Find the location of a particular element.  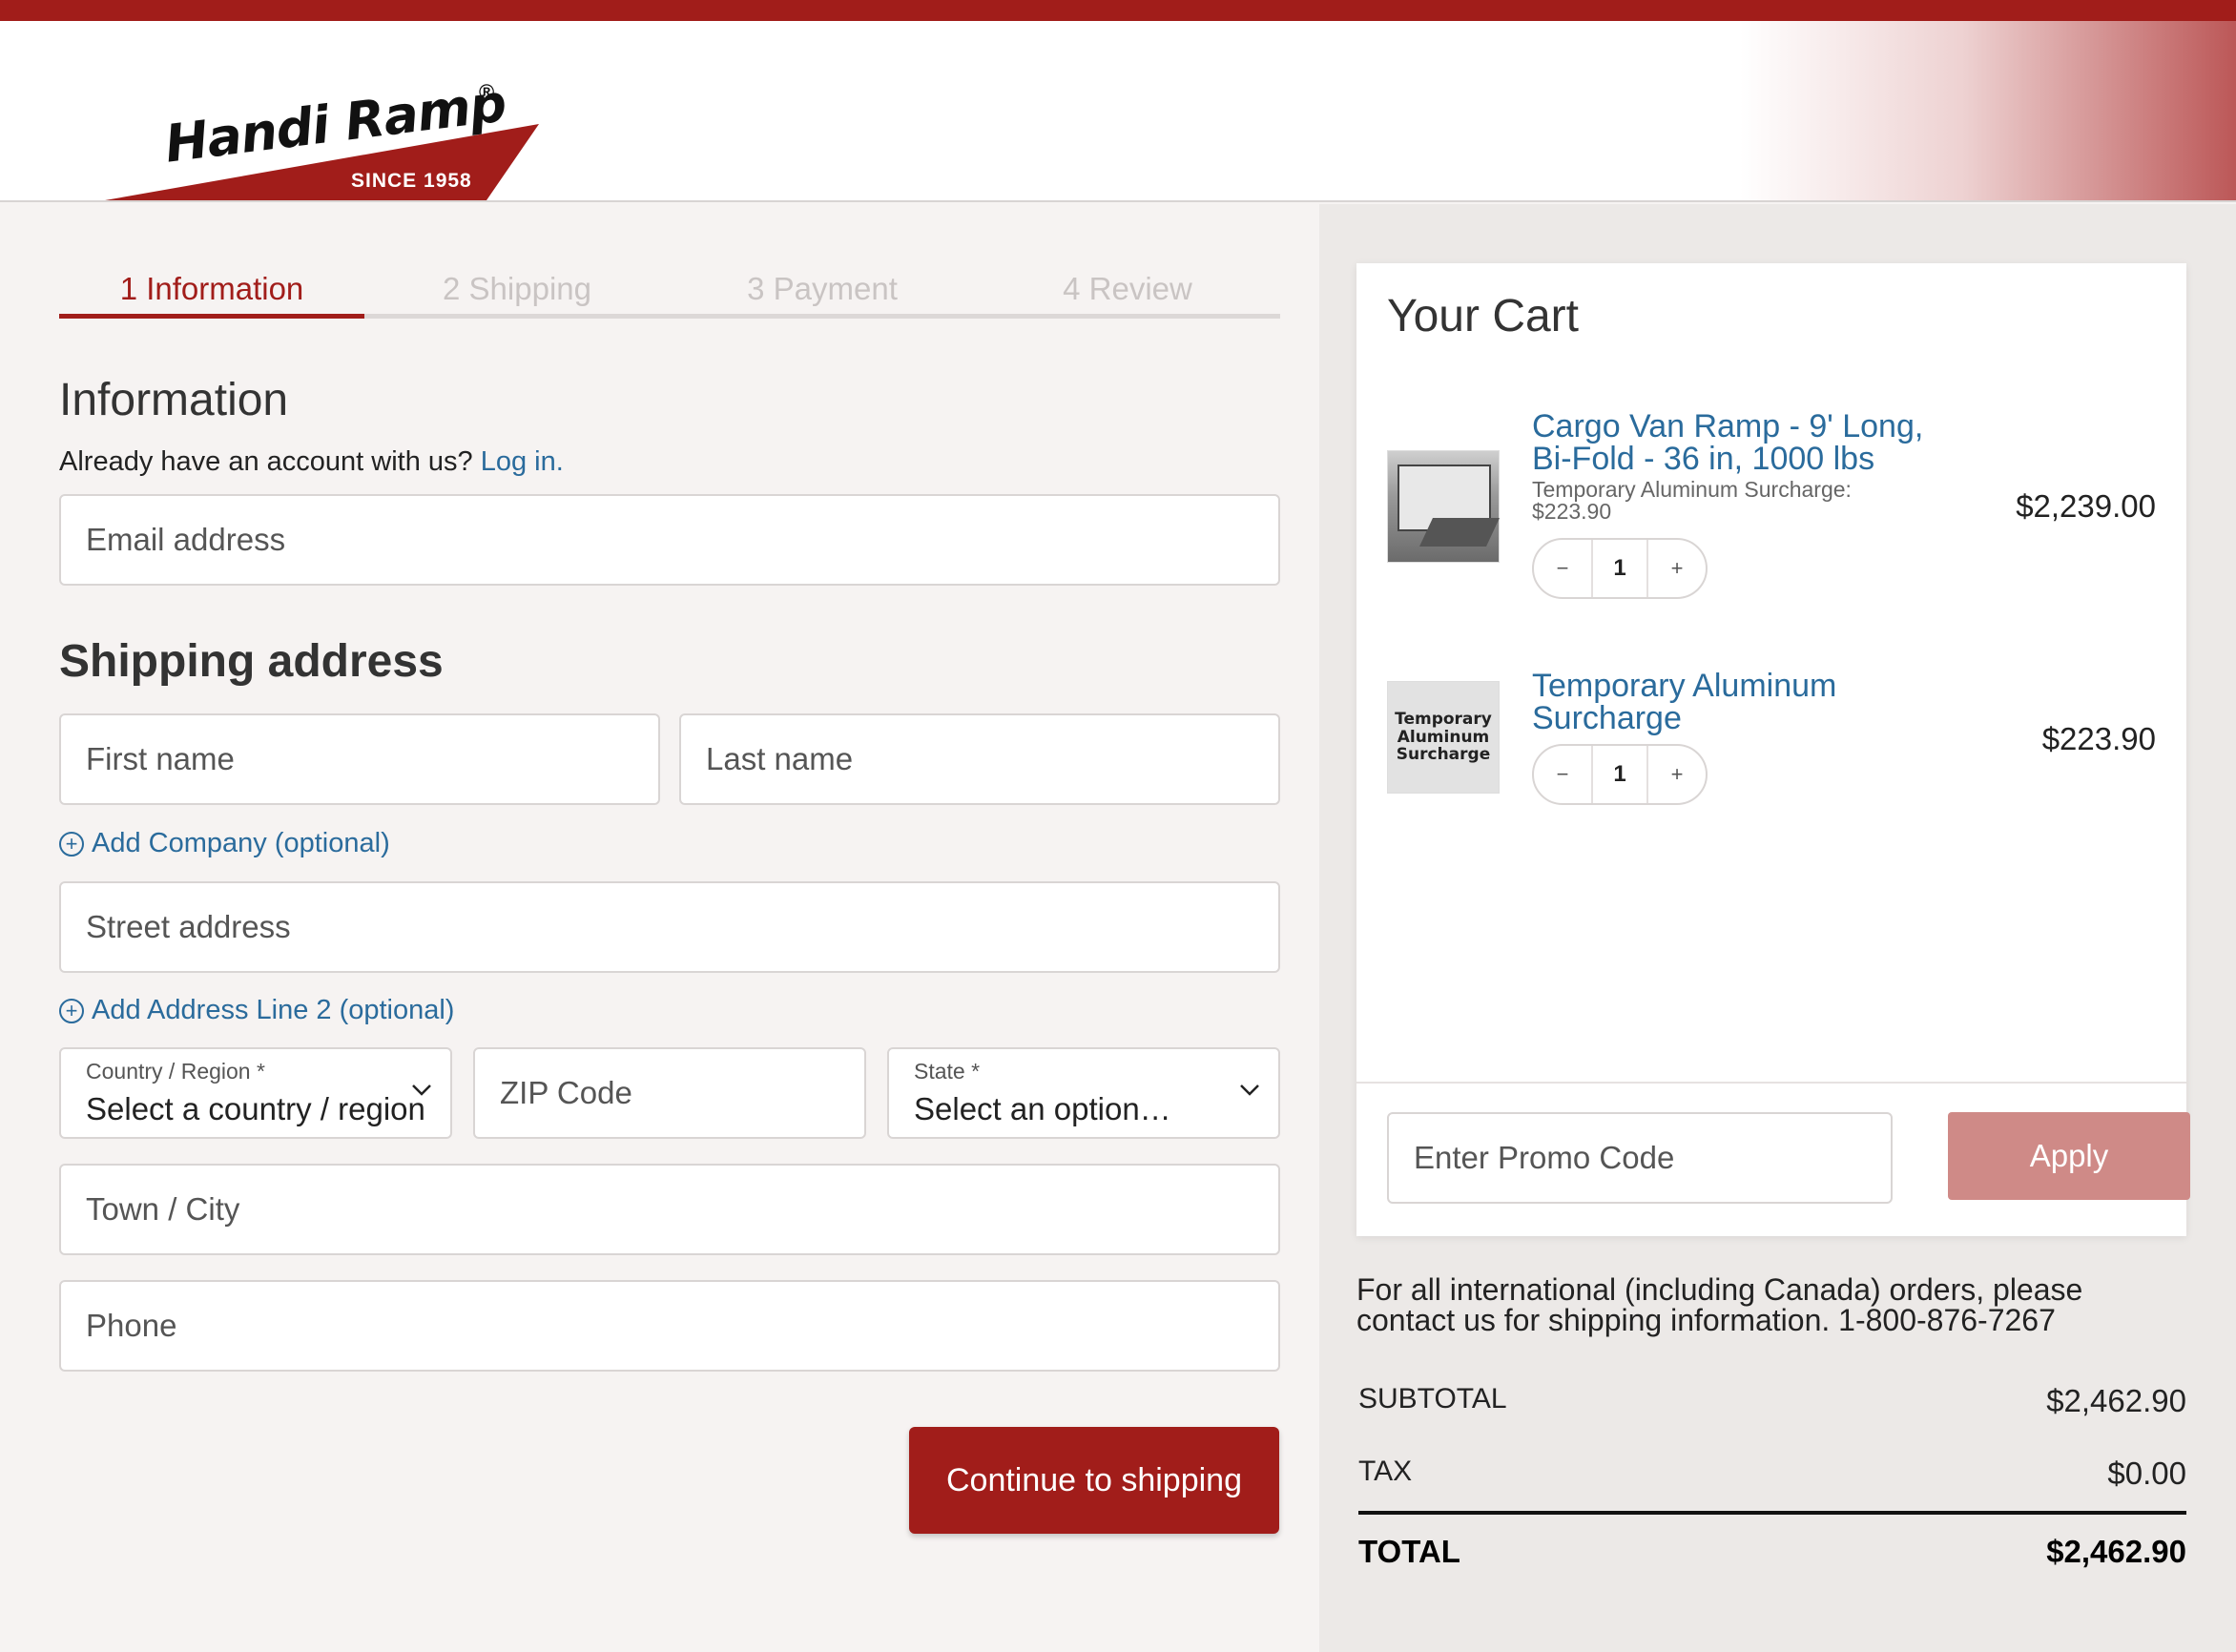

add-address-line2-link: + Add Address Line 2 (optional) is located at coordinates (256, 1010).